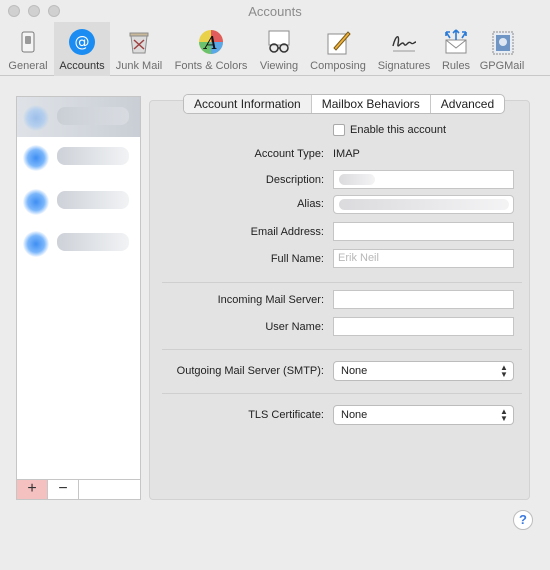  What do you see at coordinates (423, 415) in the screenshot?
I see `tls-certificate-select: None ▲ ▼` at bounding box center [423, 415].